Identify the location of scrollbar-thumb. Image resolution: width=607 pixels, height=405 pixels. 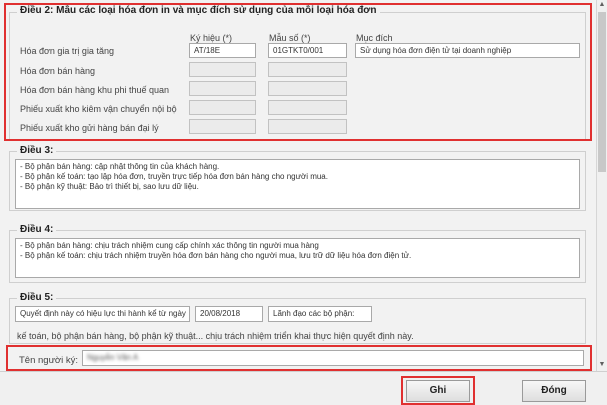
(602, 92).